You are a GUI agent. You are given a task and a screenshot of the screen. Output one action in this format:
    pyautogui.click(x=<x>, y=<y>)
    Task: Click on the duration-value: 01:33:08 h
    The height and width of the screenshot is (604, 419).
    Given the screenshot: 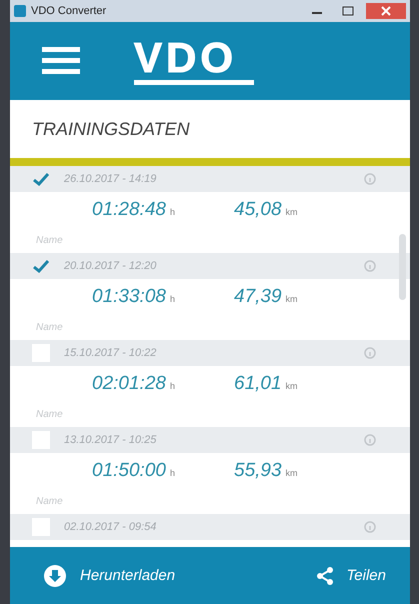 What is the action you would take?
    pyautogui.click(x=134, y=297)
    